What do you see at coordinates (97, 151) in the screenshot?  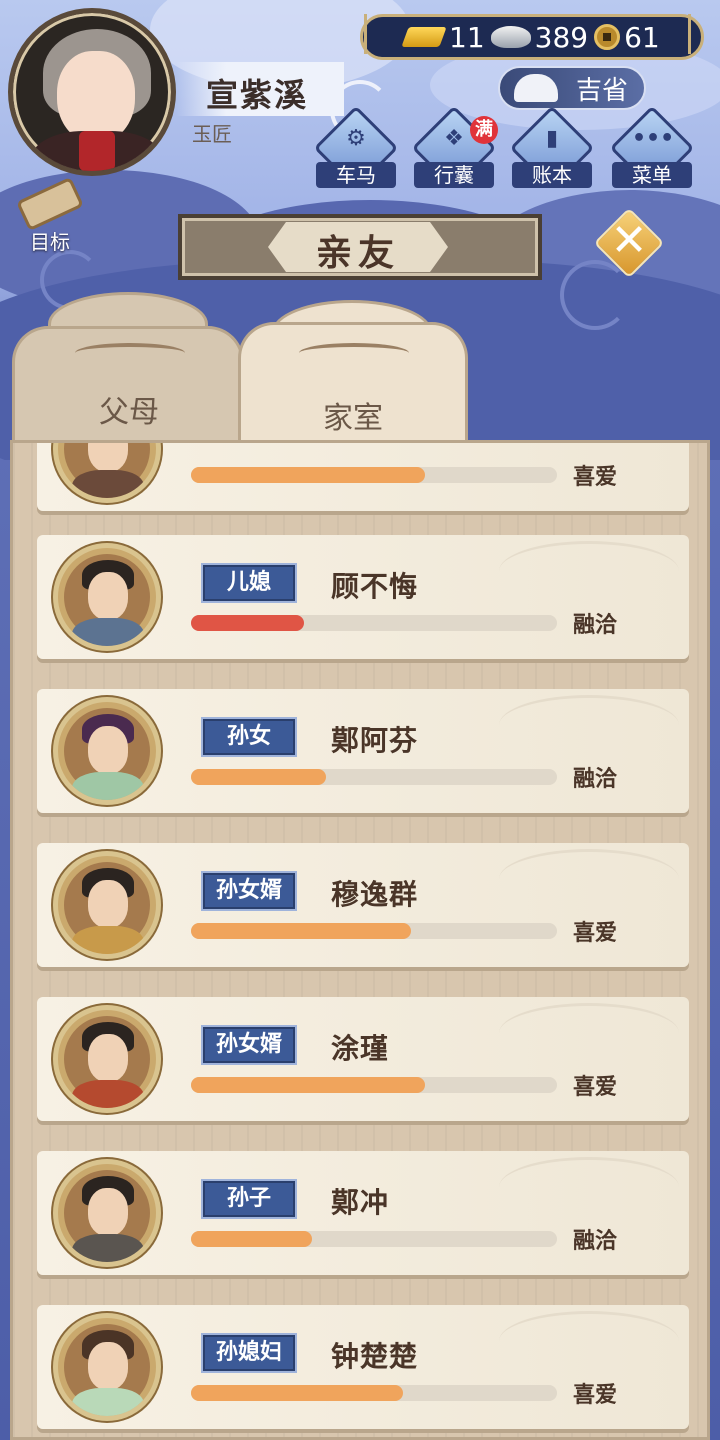 I see `avatar-collar` at bounding box center [97, 151].